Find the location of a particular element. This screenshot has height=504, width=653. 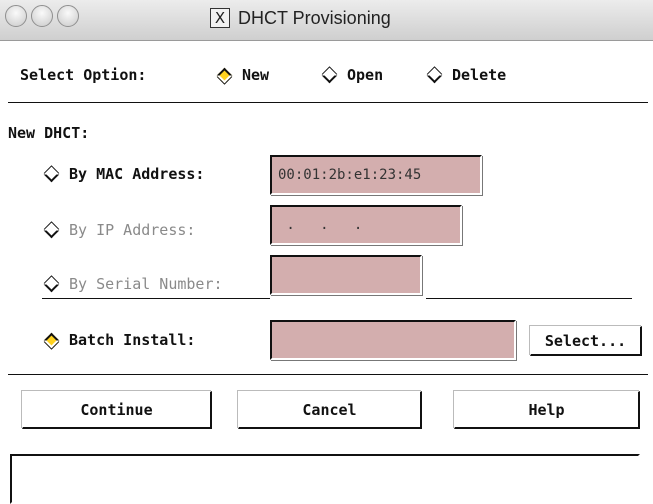

mac-address-field is located at coordinates (376, 175).